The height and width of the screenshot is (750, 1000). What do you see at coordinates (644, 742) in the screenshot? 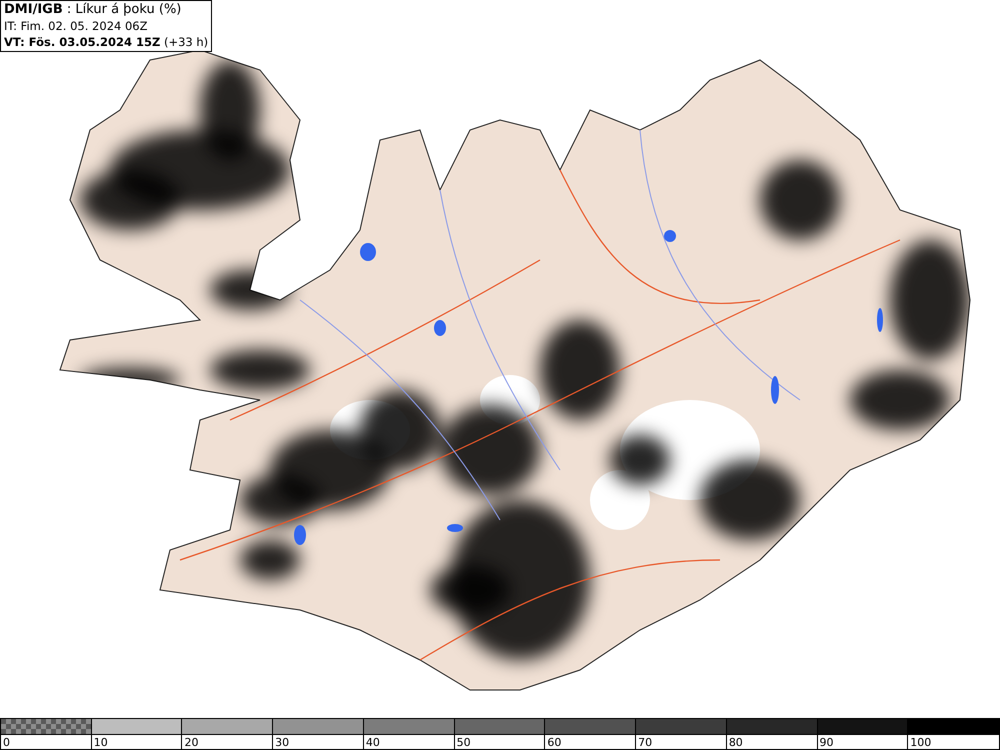
I see `legend-label: 70` at bounding box center [644, 742].